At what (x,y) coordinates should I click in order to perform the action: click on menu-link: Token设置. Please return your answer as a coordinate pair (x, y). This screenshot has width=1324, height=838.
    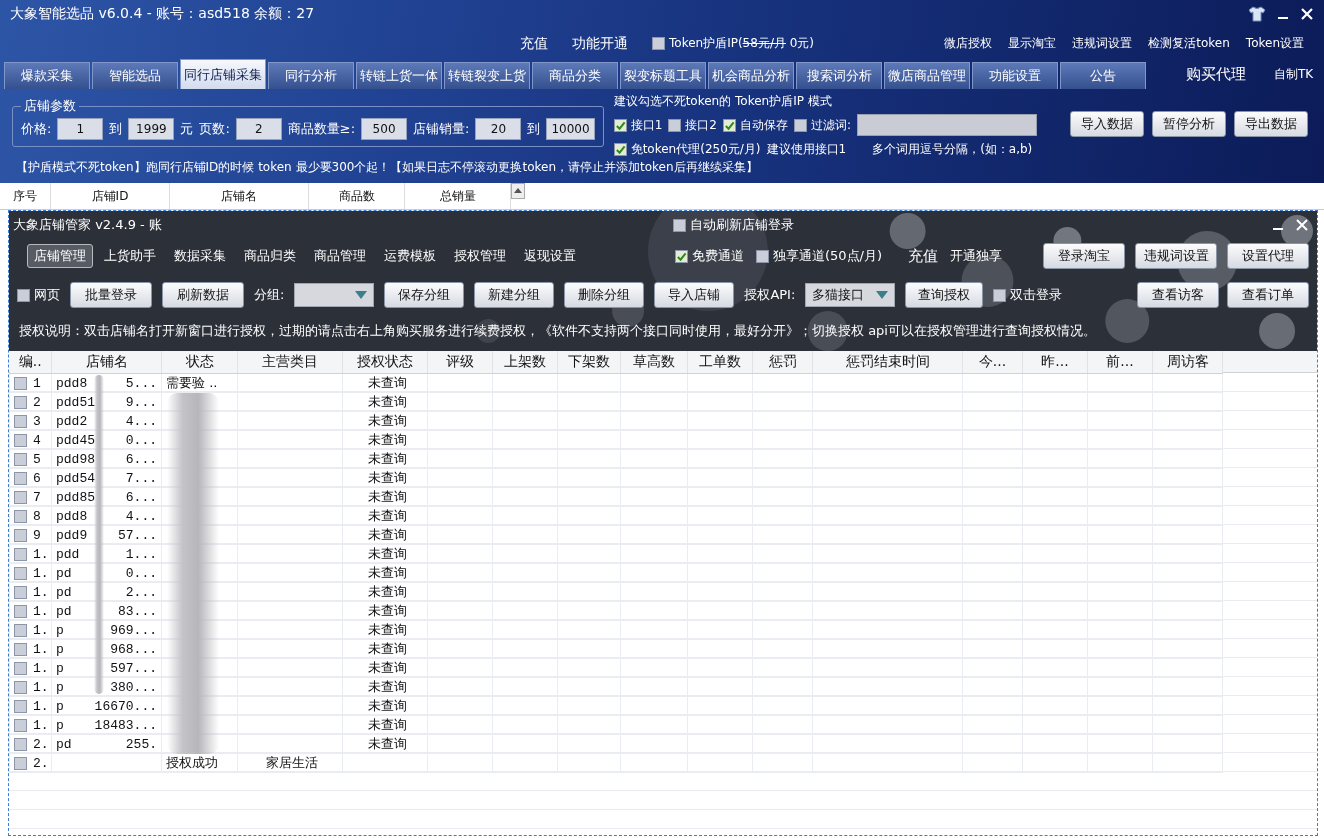
    Looking at the image, I should click on (1274, 44).